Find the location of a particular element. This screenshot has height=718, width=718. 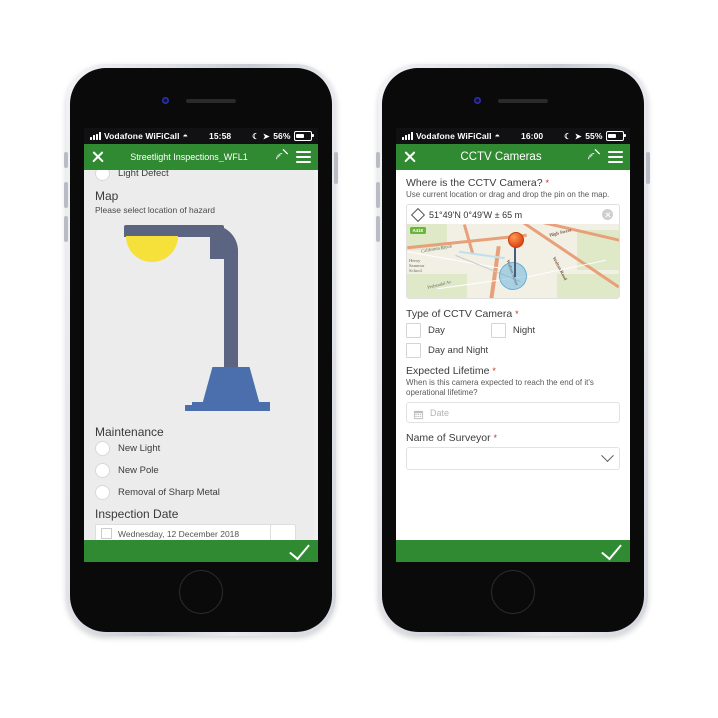

status-bar: Vodafone WiFiCall ◓ 15:58 ☾ ➤ 56% is located at coordinates (201, 136).